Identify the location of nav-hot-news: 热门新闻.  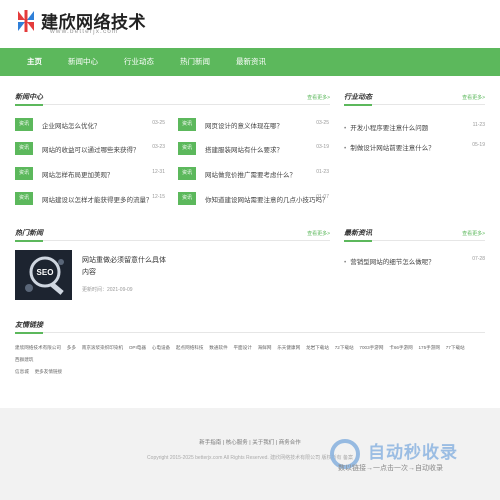
(195, 62).